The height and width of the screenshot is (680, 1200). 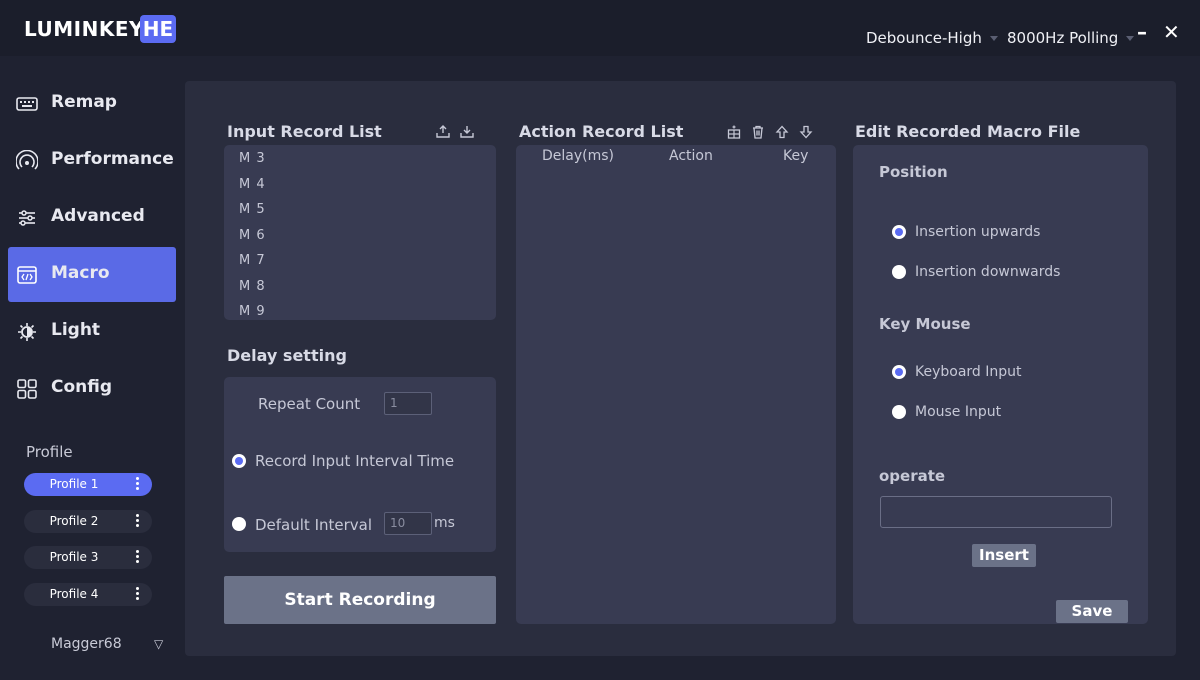 What do you see at coordinates (408, 403) in the screenshot?
I see `repeat-count-input: 1` at bounding box center [408, 403].